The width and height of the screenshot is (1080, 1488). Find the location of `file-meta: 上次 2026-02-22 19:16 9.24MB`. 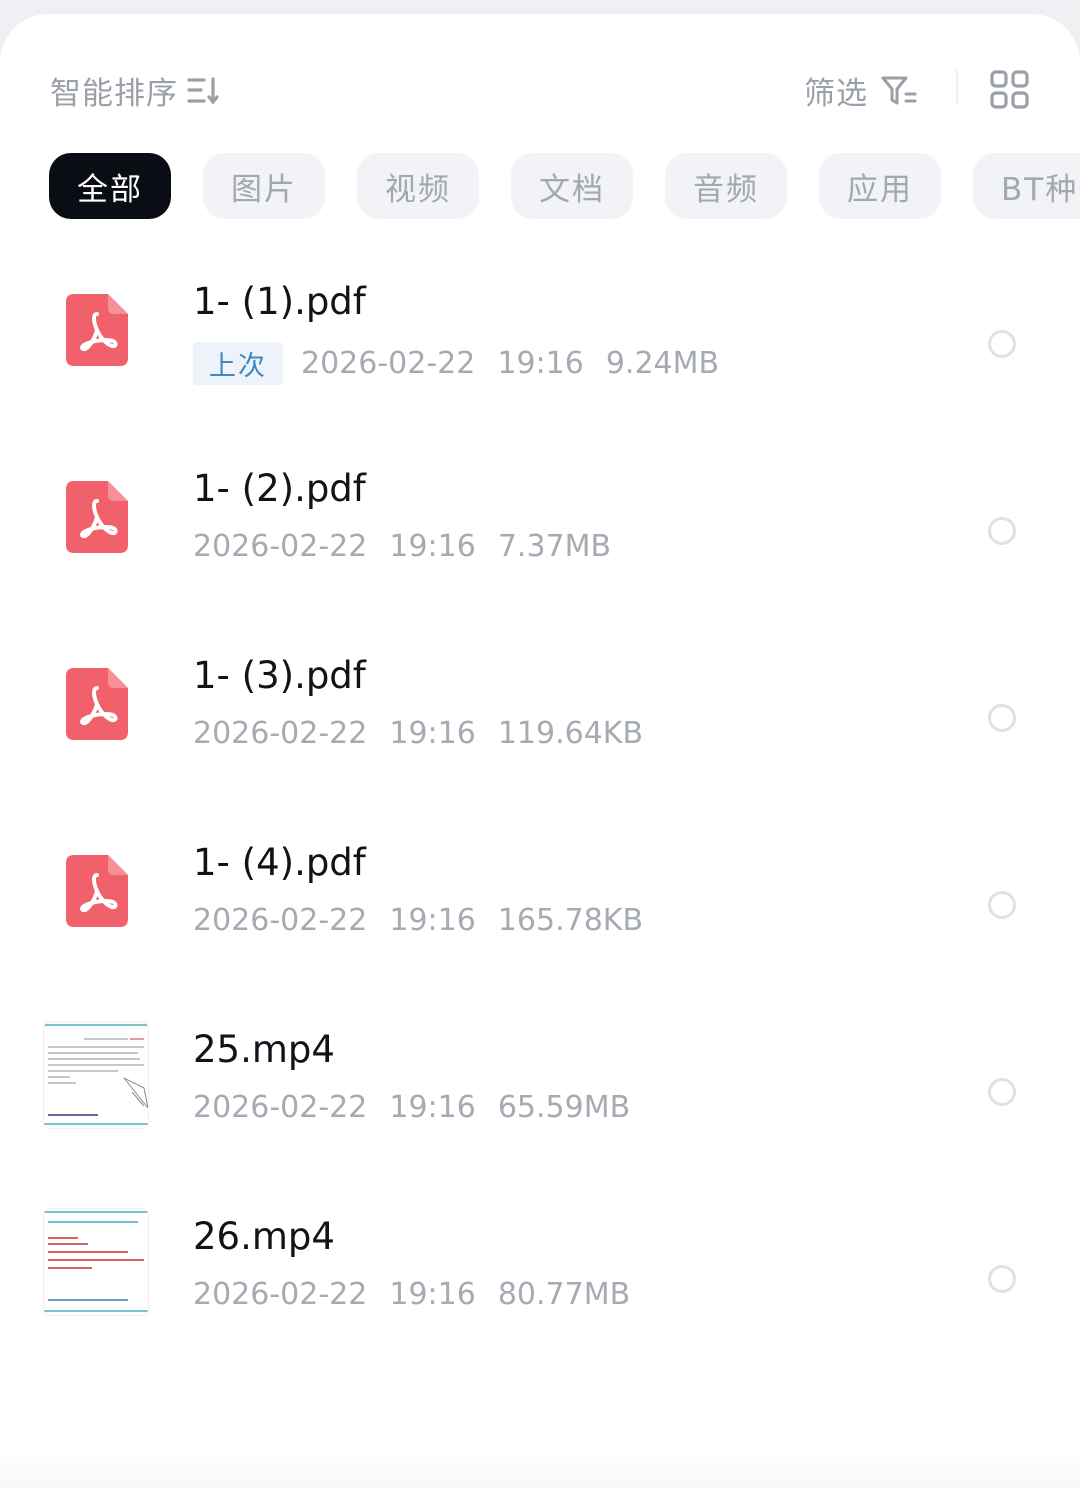

file-meta: 上次 2026-02-22 19:16 9.24MB is located at coordinates (456, 363).